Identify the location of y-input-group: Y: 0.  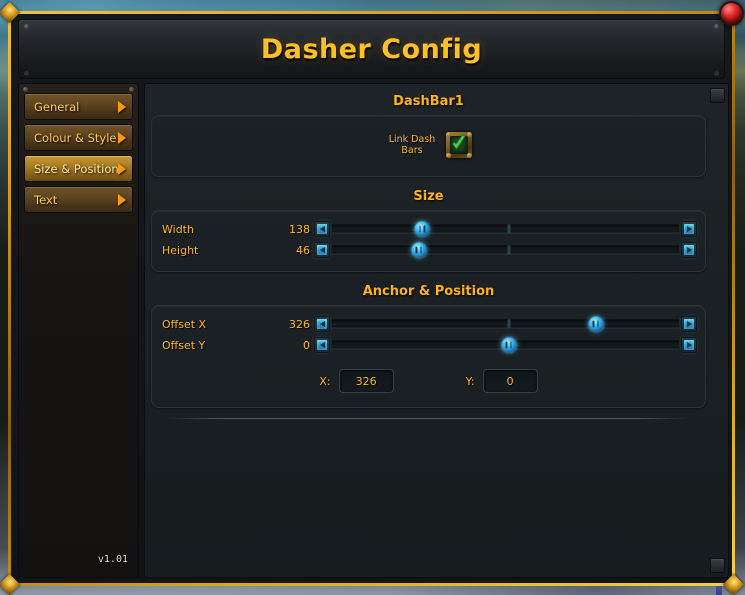
(502, 381).